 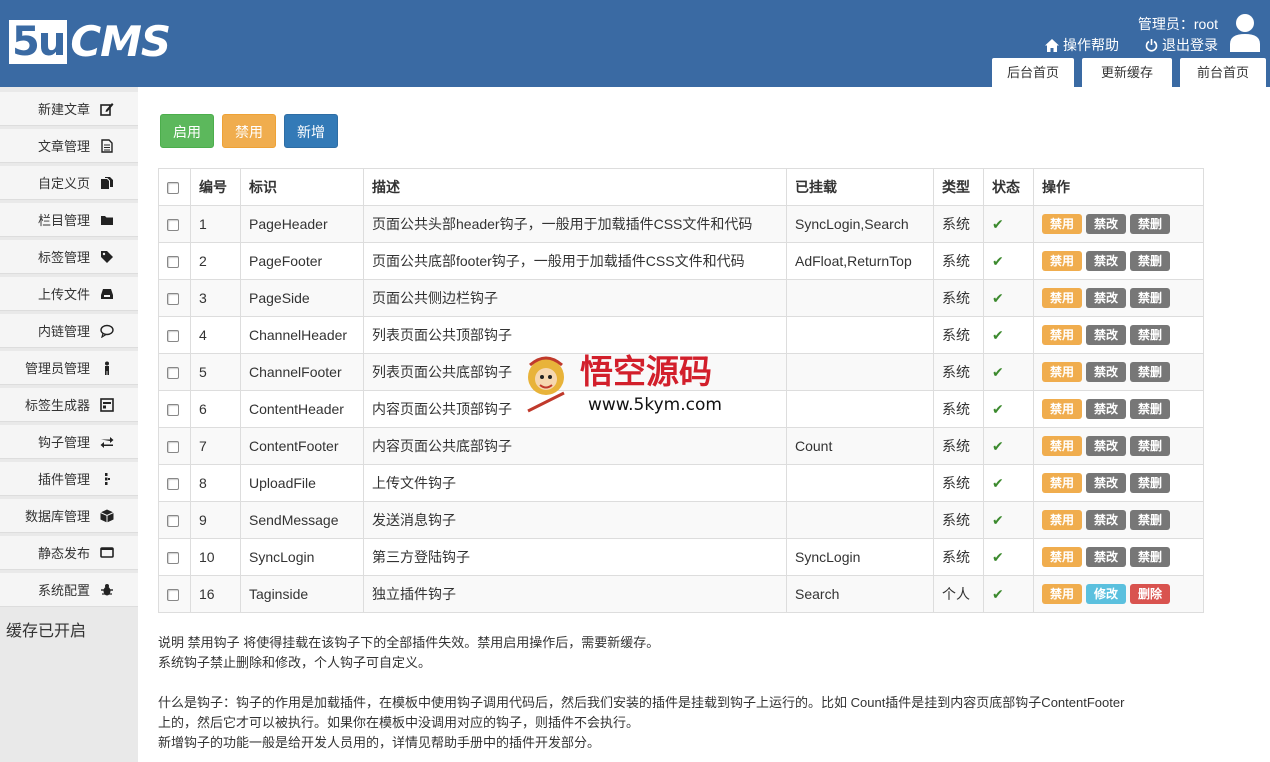 What do you see at coordinates (215, 483) in the screenshot?
I see `cell-id: 8` at bounding box center [215, 483].